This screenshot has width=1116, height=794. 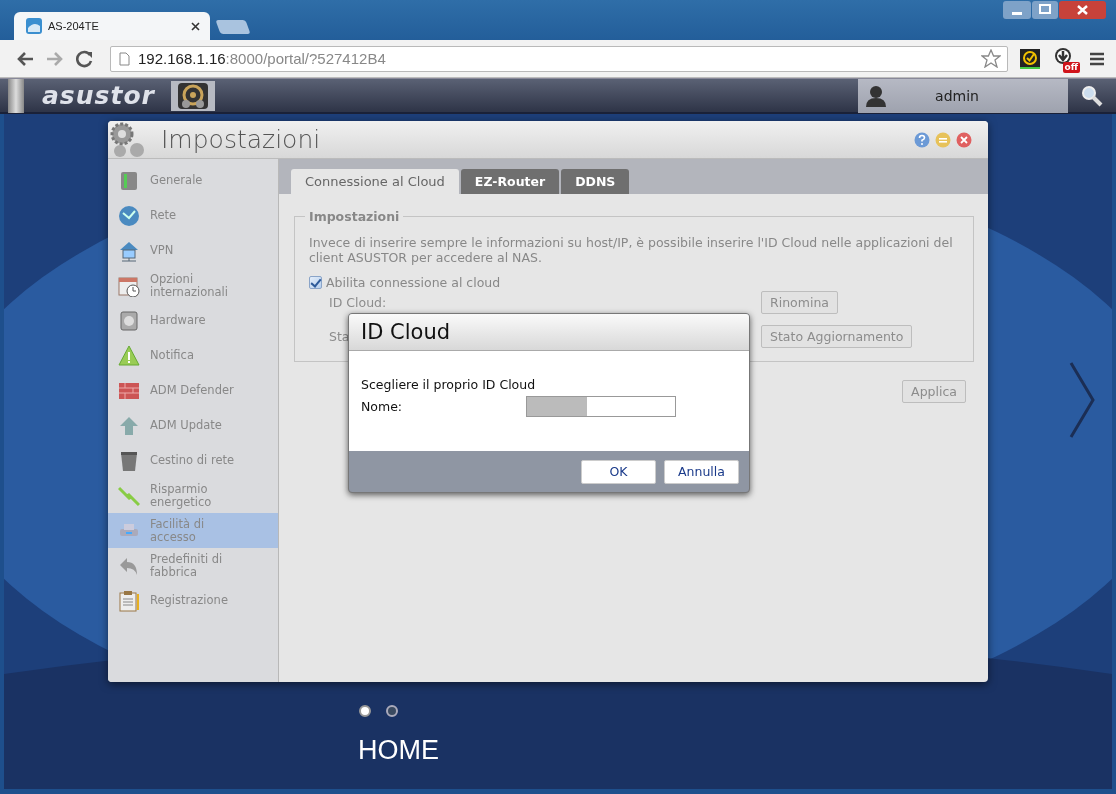 I want to click on address-bar: 192.168.1.16:8000/portal/?527412B4, so click(x=559, y=58).